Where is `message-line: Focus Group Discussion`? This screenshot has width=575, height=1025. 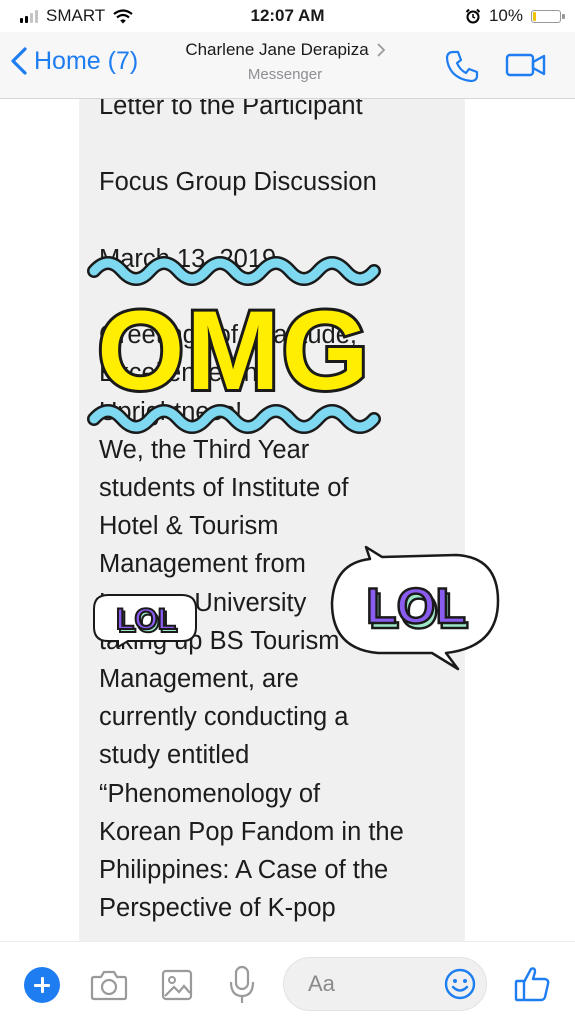 message-line: Focus Group Discussion is located at coordinates (238, 182).